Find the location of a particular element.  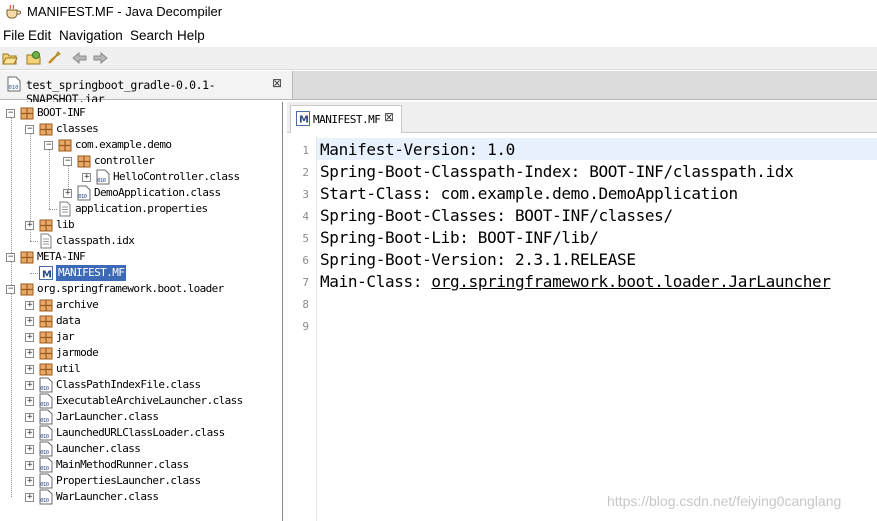

line-number: 8 is located at coordinates (305, 304).